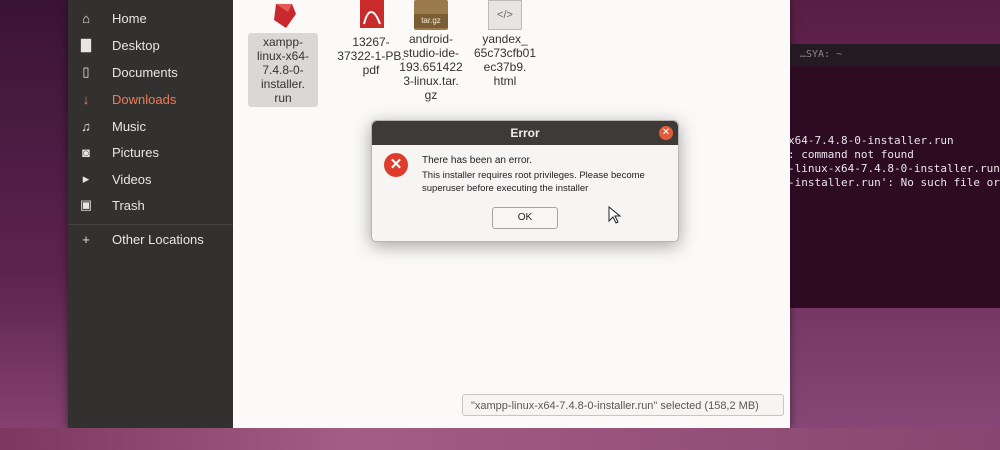  I want to click on file-item-yandex-html: </> yandex_ 65c73cfb01 ec37b9. html, so click(505, 45).